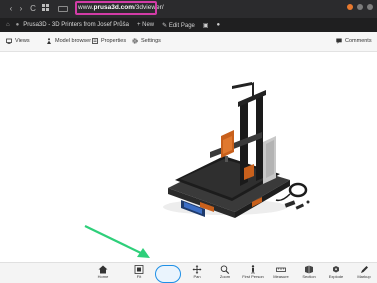 The width and height of the screenshot is (377, 283). What do you see at coordinates (33, 9) in the screenshot?
I see `reload-icon: C` at bounding box center [33, 9].